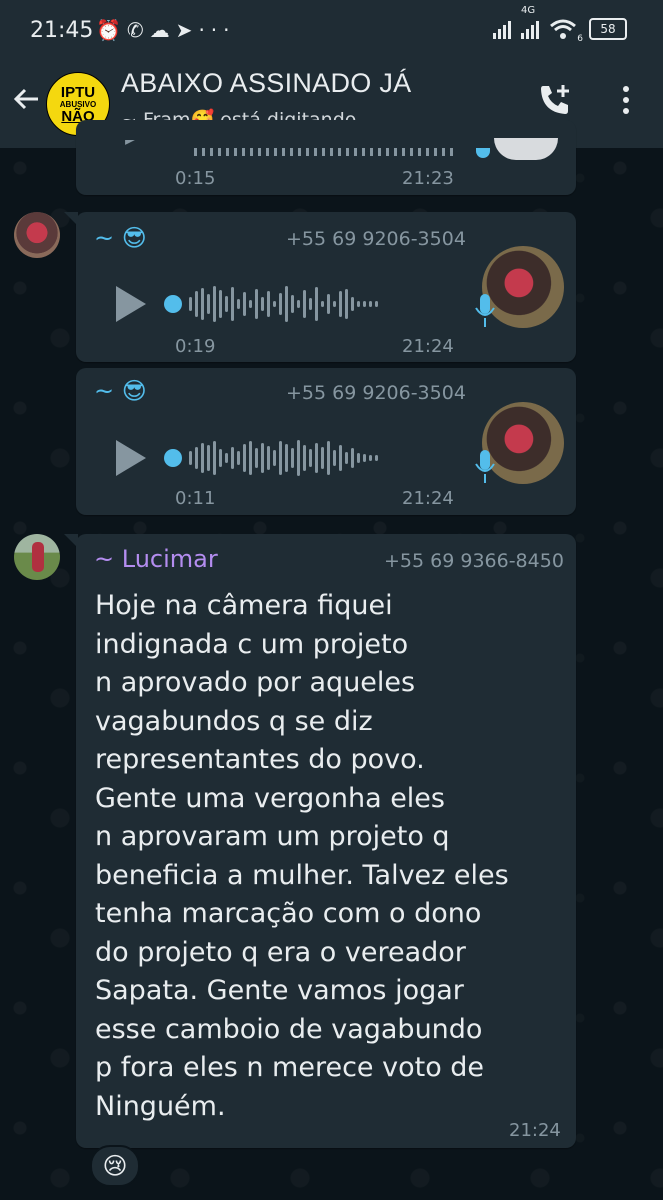 Image resolution: width=663 pixels, height=1200 pixels. I want to click on voice-duration: 0:11, so click(195, 498).